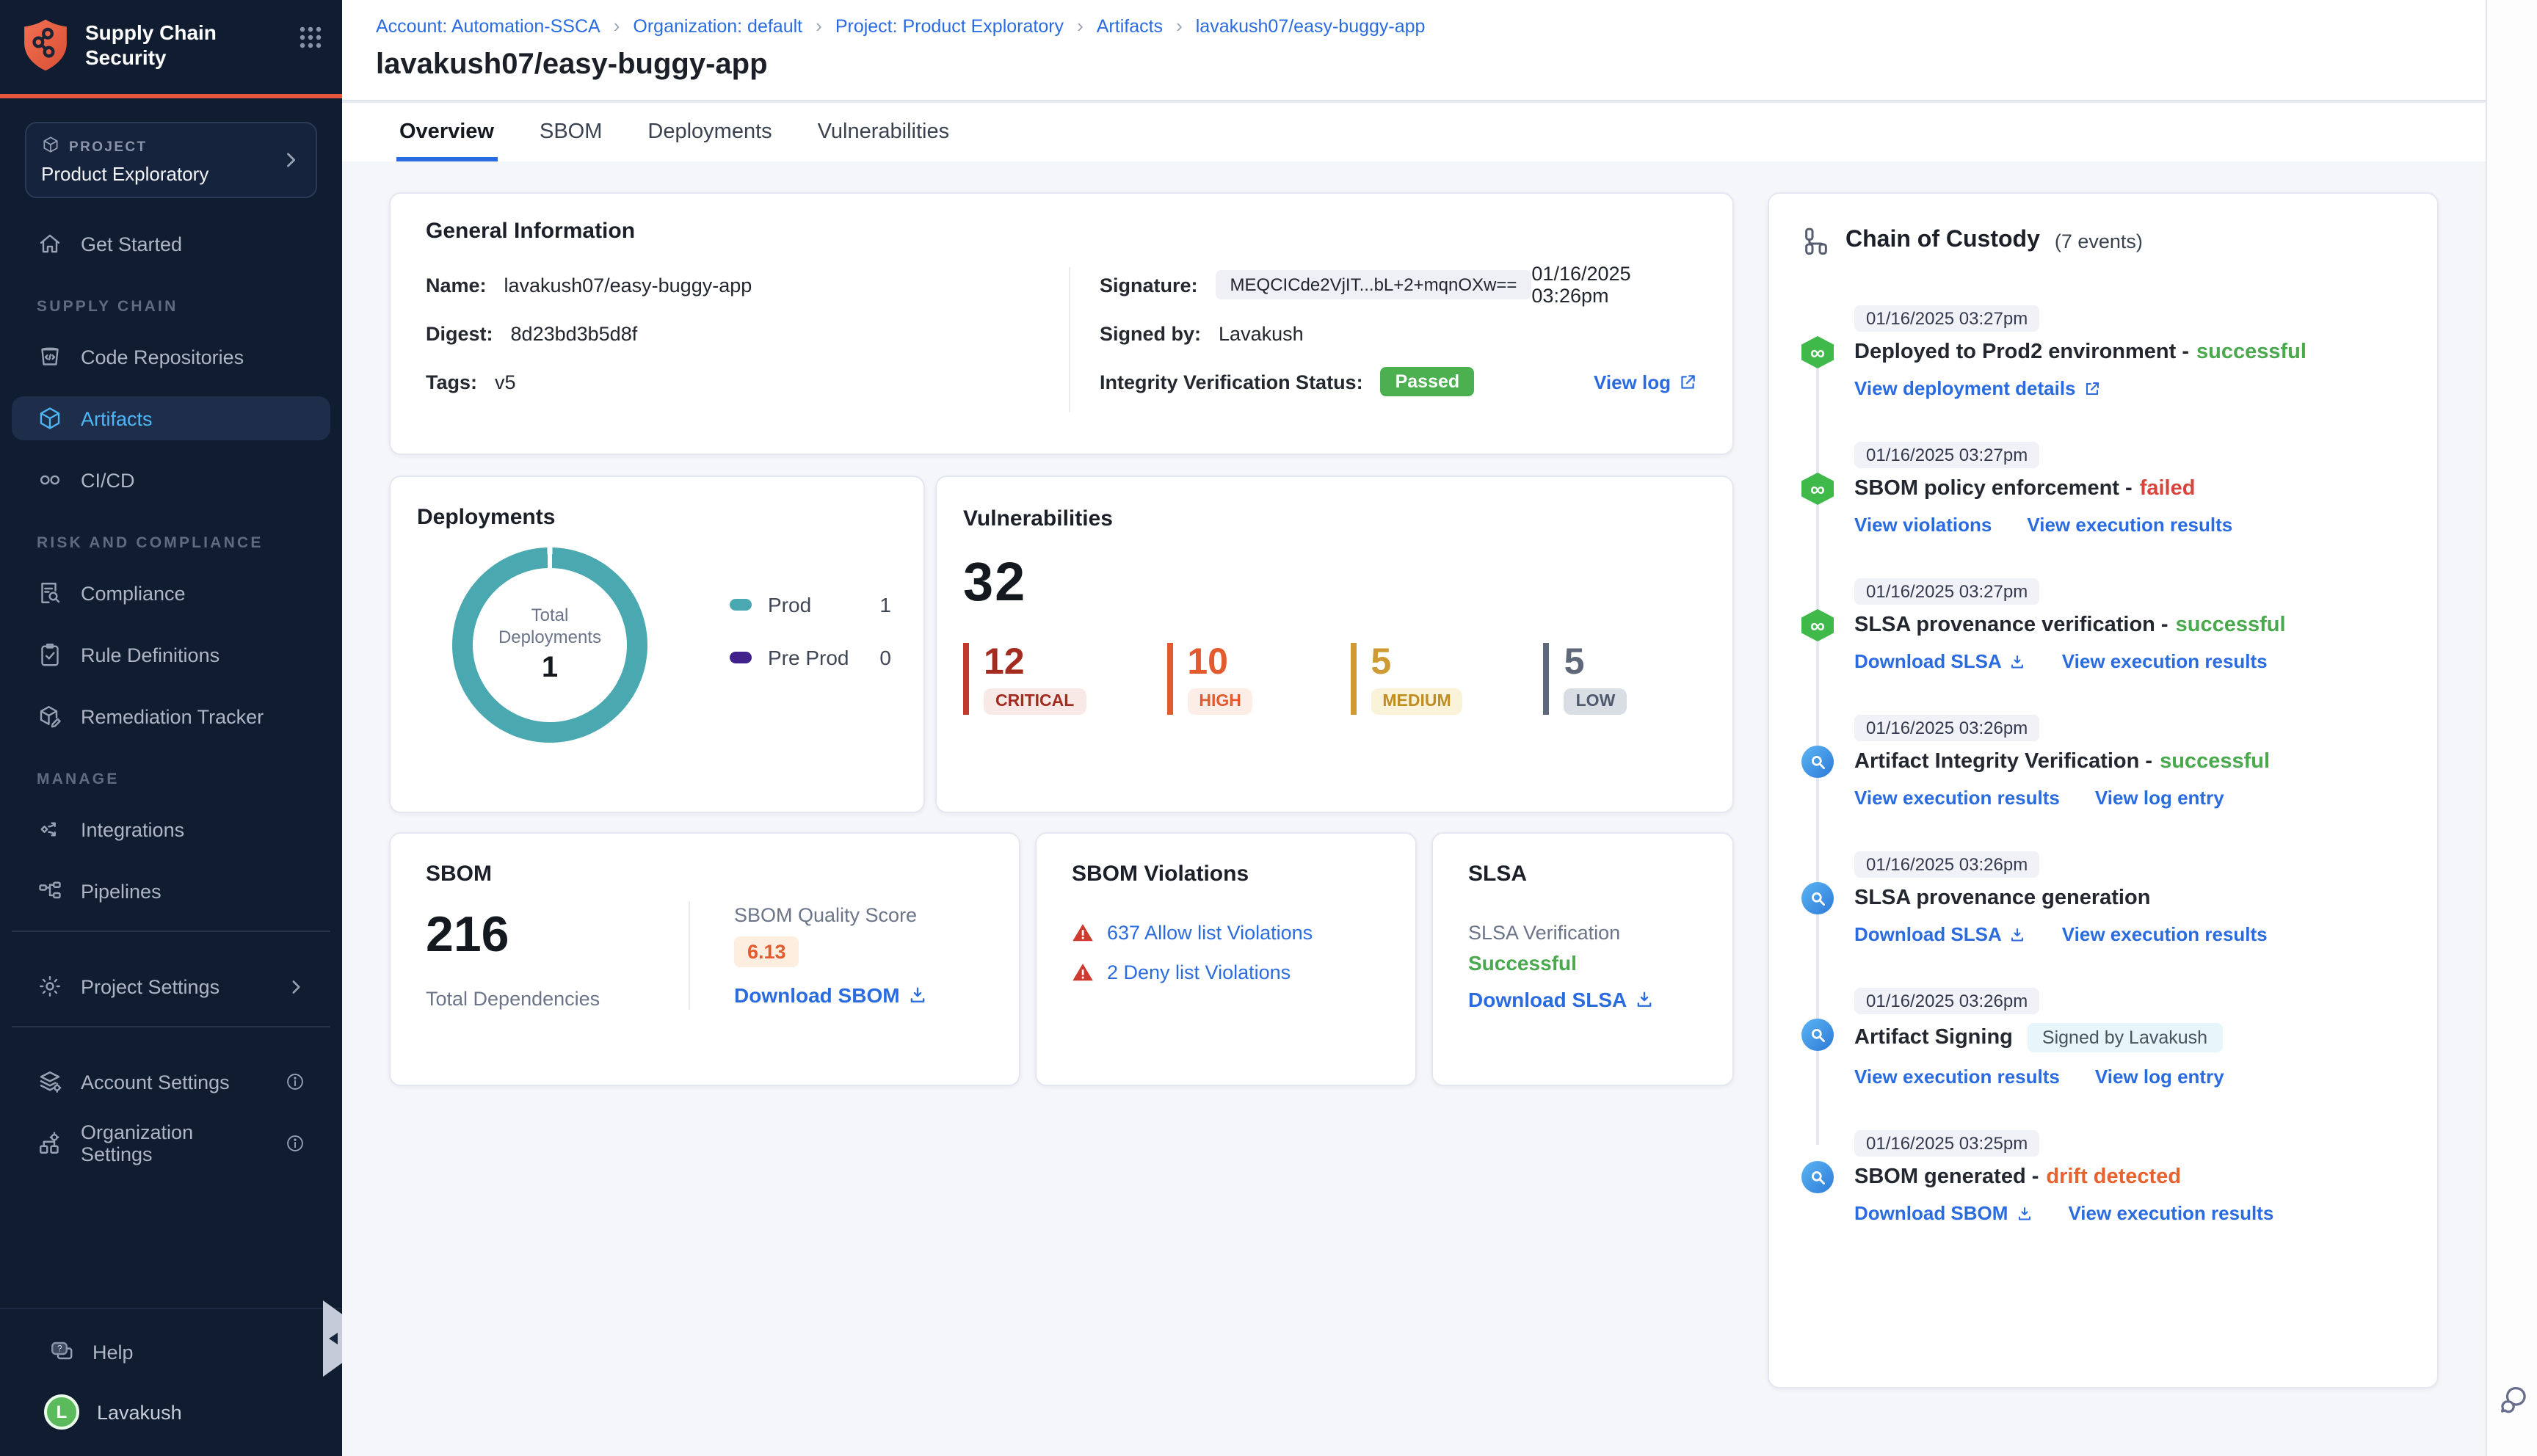 The width and height of the screenshot is (2537, 1456). Describe the element at coordinates (171, 655) in the screenshot. I see `sidebar-item-rule-definitions: Rule Definitions` at that location.